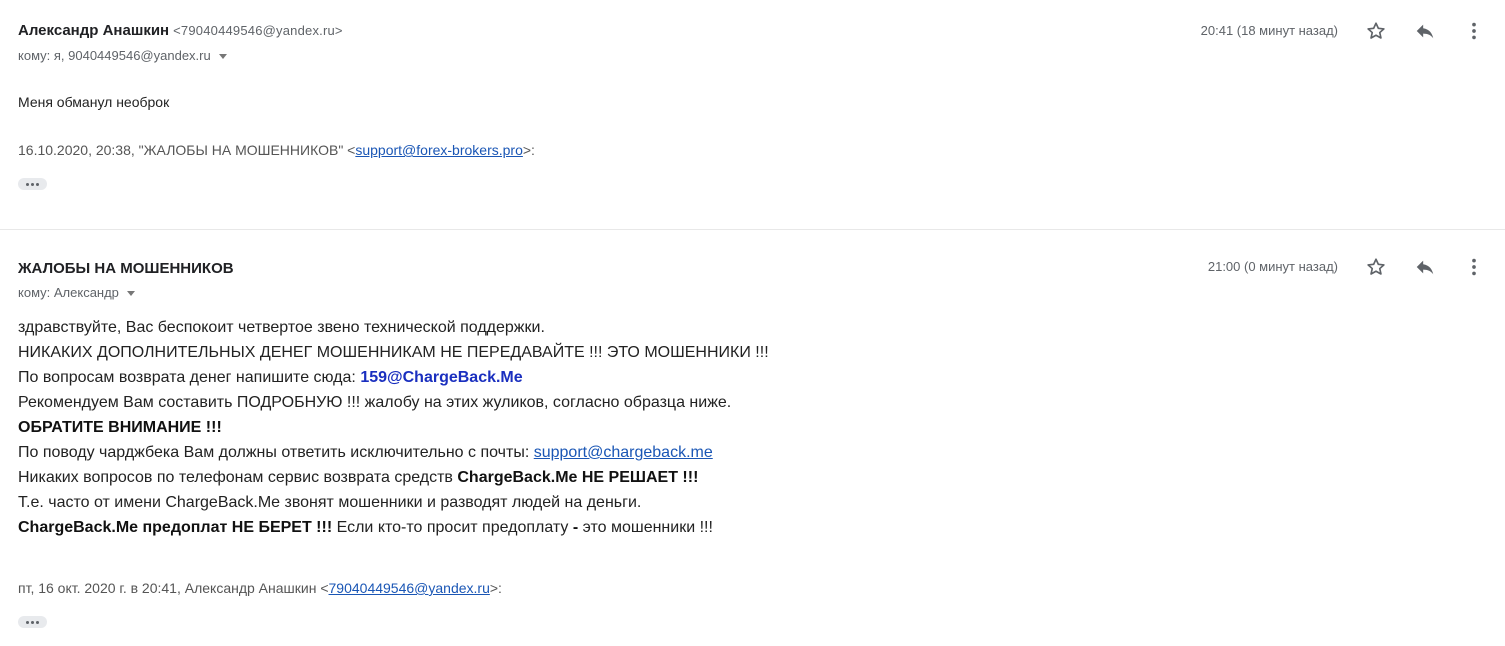 This screenshot has height=646, width=1505. I want to click on sender-name: ЖАЛОБЫ НА МОШЕННИКОВ, so click(126, 268).